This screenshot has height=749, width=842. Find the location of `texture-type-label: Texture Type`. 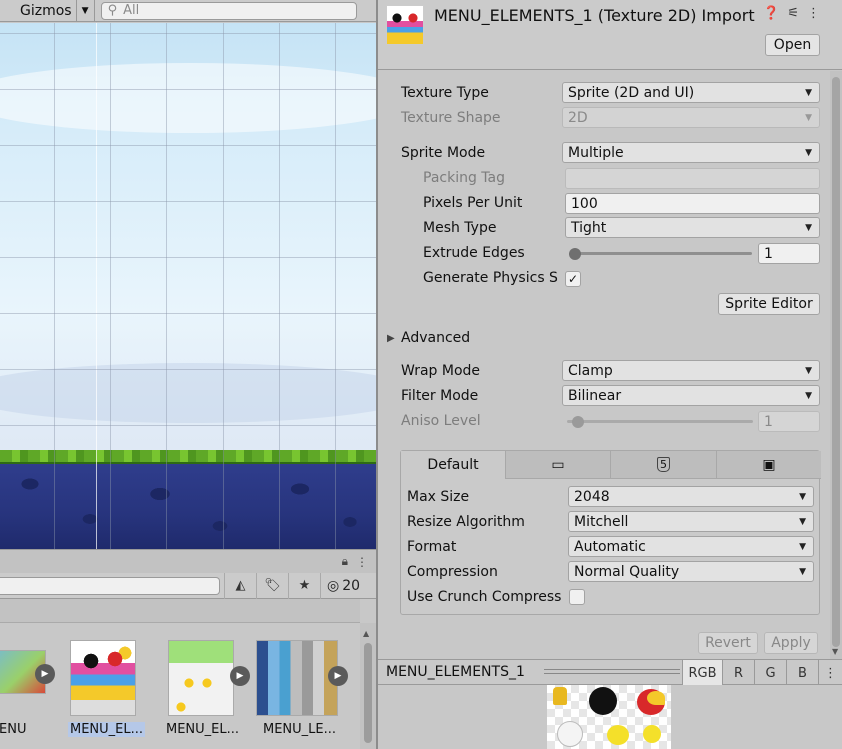

texture-type-label: Texture Type is located at coordinates (445, 93).